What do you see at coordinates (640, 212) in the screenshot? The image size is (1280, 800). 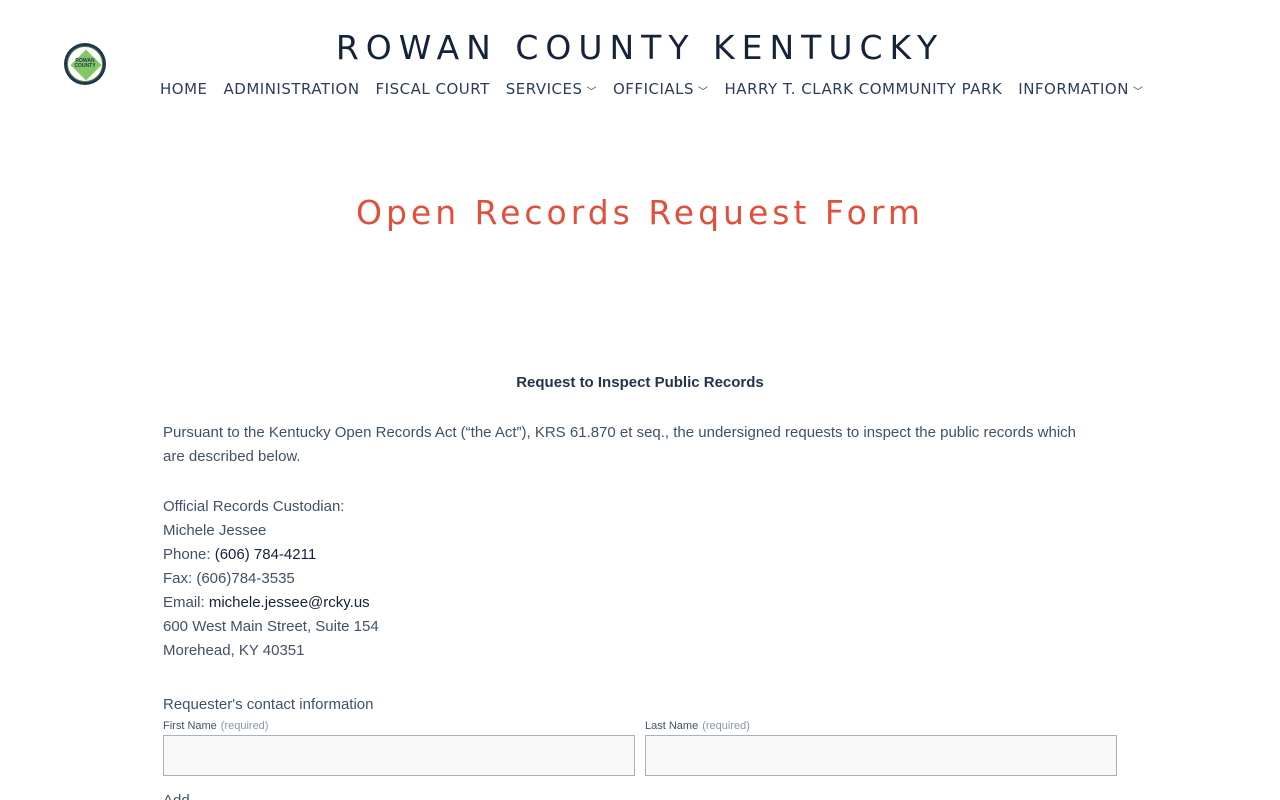 I see `page-title: Open Records Request Form` at bounding box center [640, 212].